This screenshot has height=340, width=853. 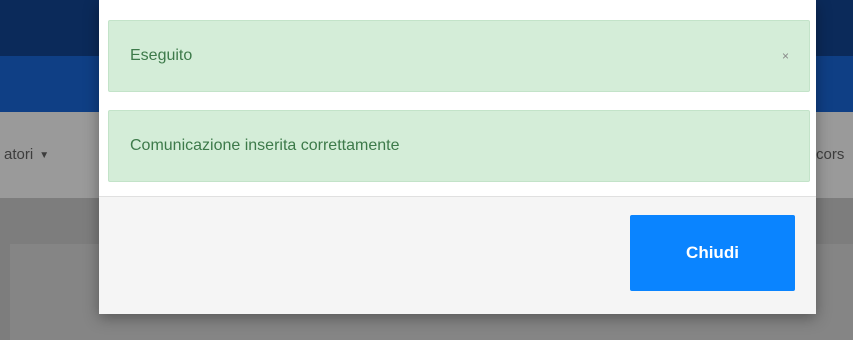 I want to click on nav-menu-item-left-label: atori, so click(x=19, y=154).